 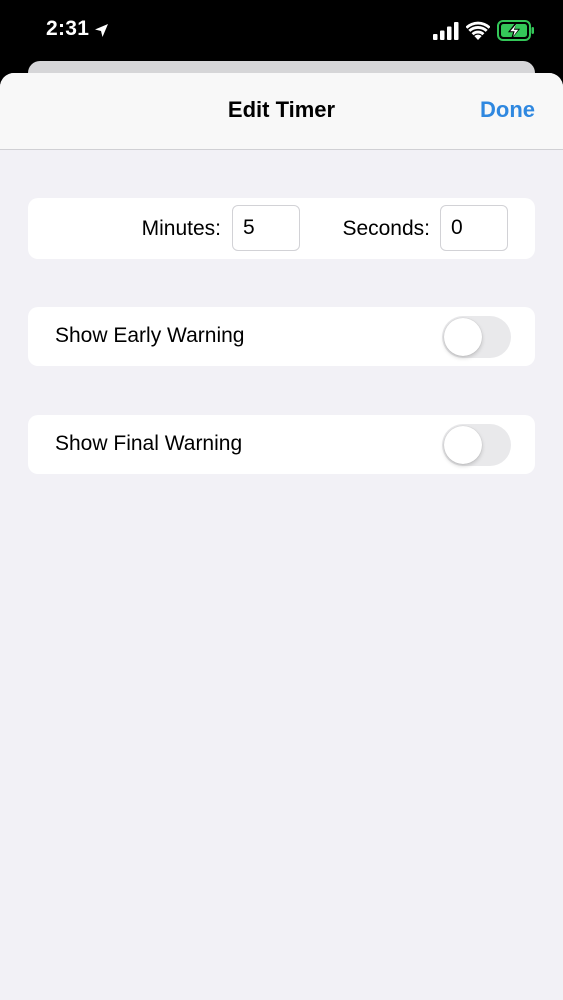 What do you see at coordinates (446, 31) in the screenshot?
I see `cellular-signal-icon` at bounding box center [446, 31].